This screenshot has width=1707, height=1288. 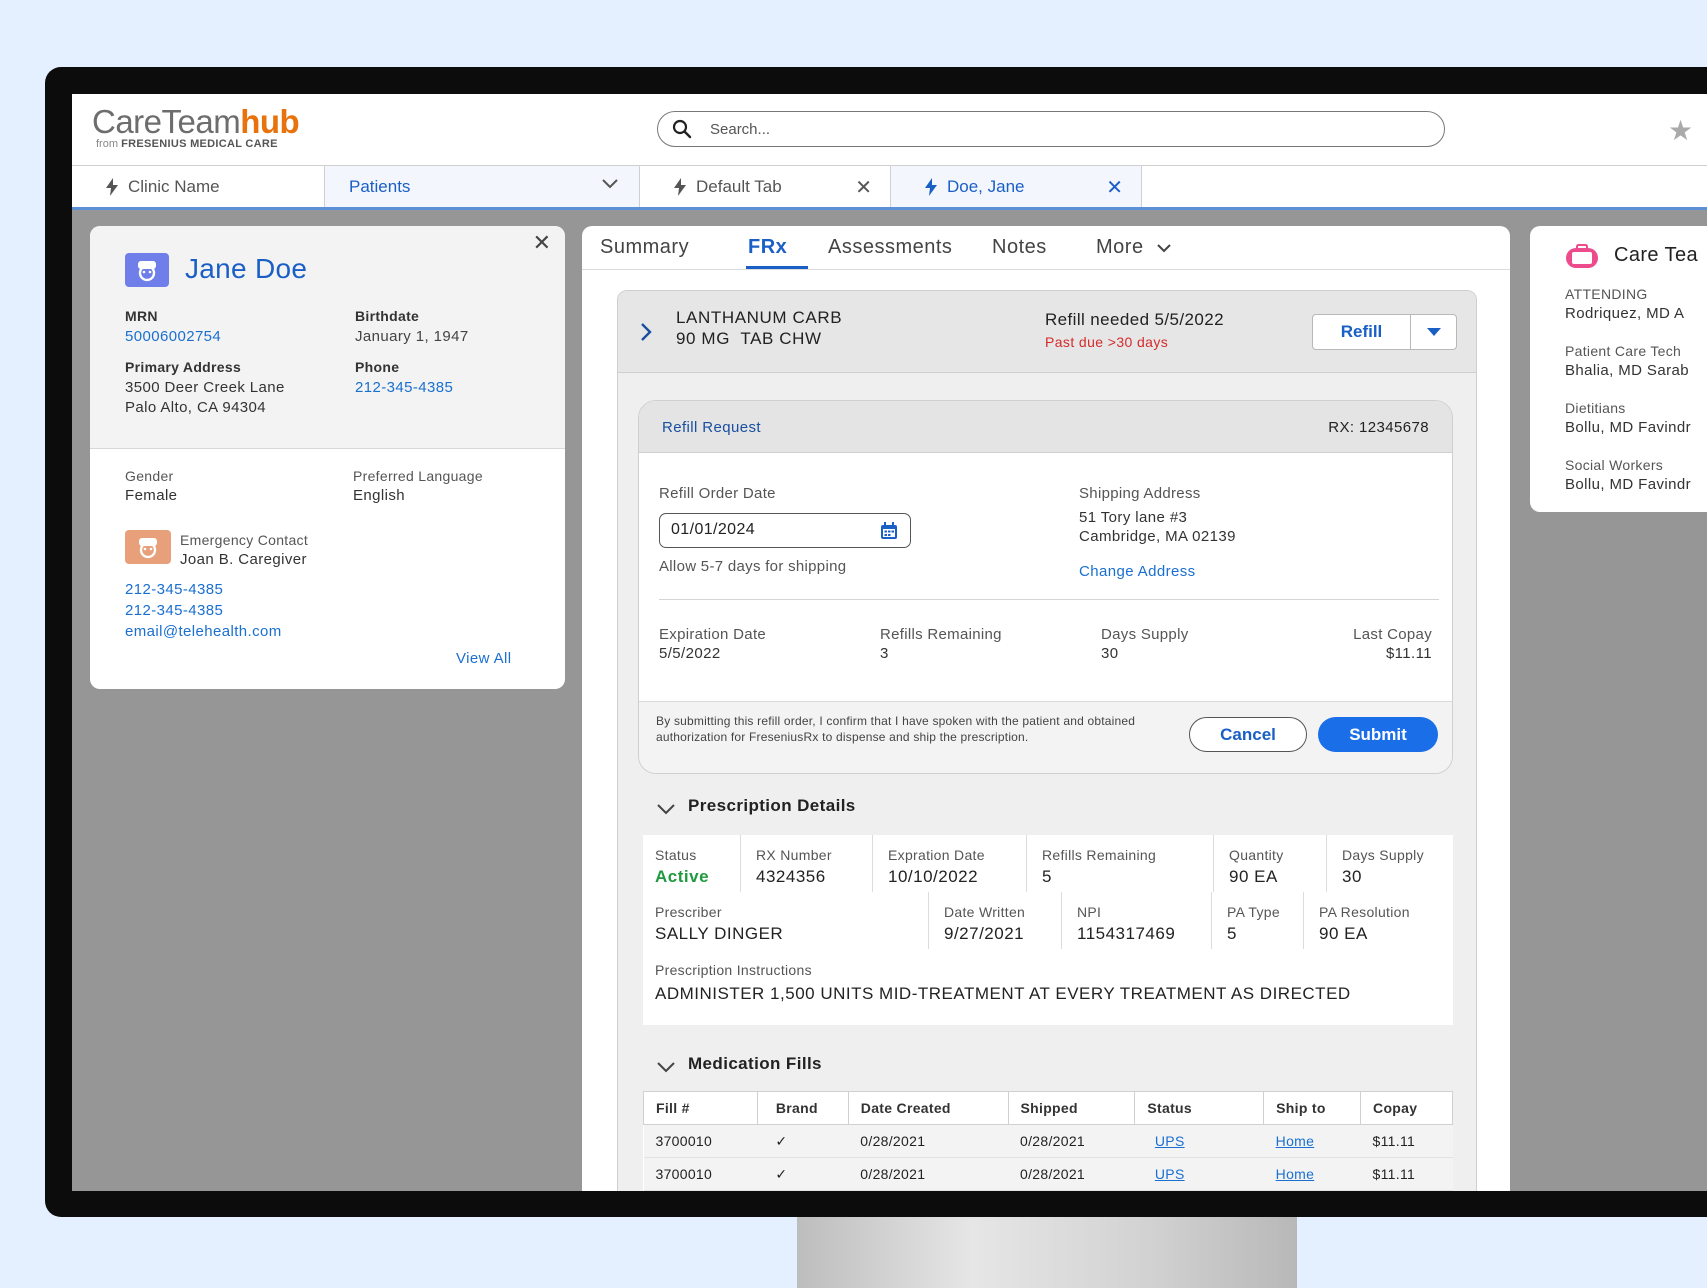 What do you see at coordinates (700, 1174) in the screenshot?
I see `fill-number: 3700010` at bounding box center [700, 1174].